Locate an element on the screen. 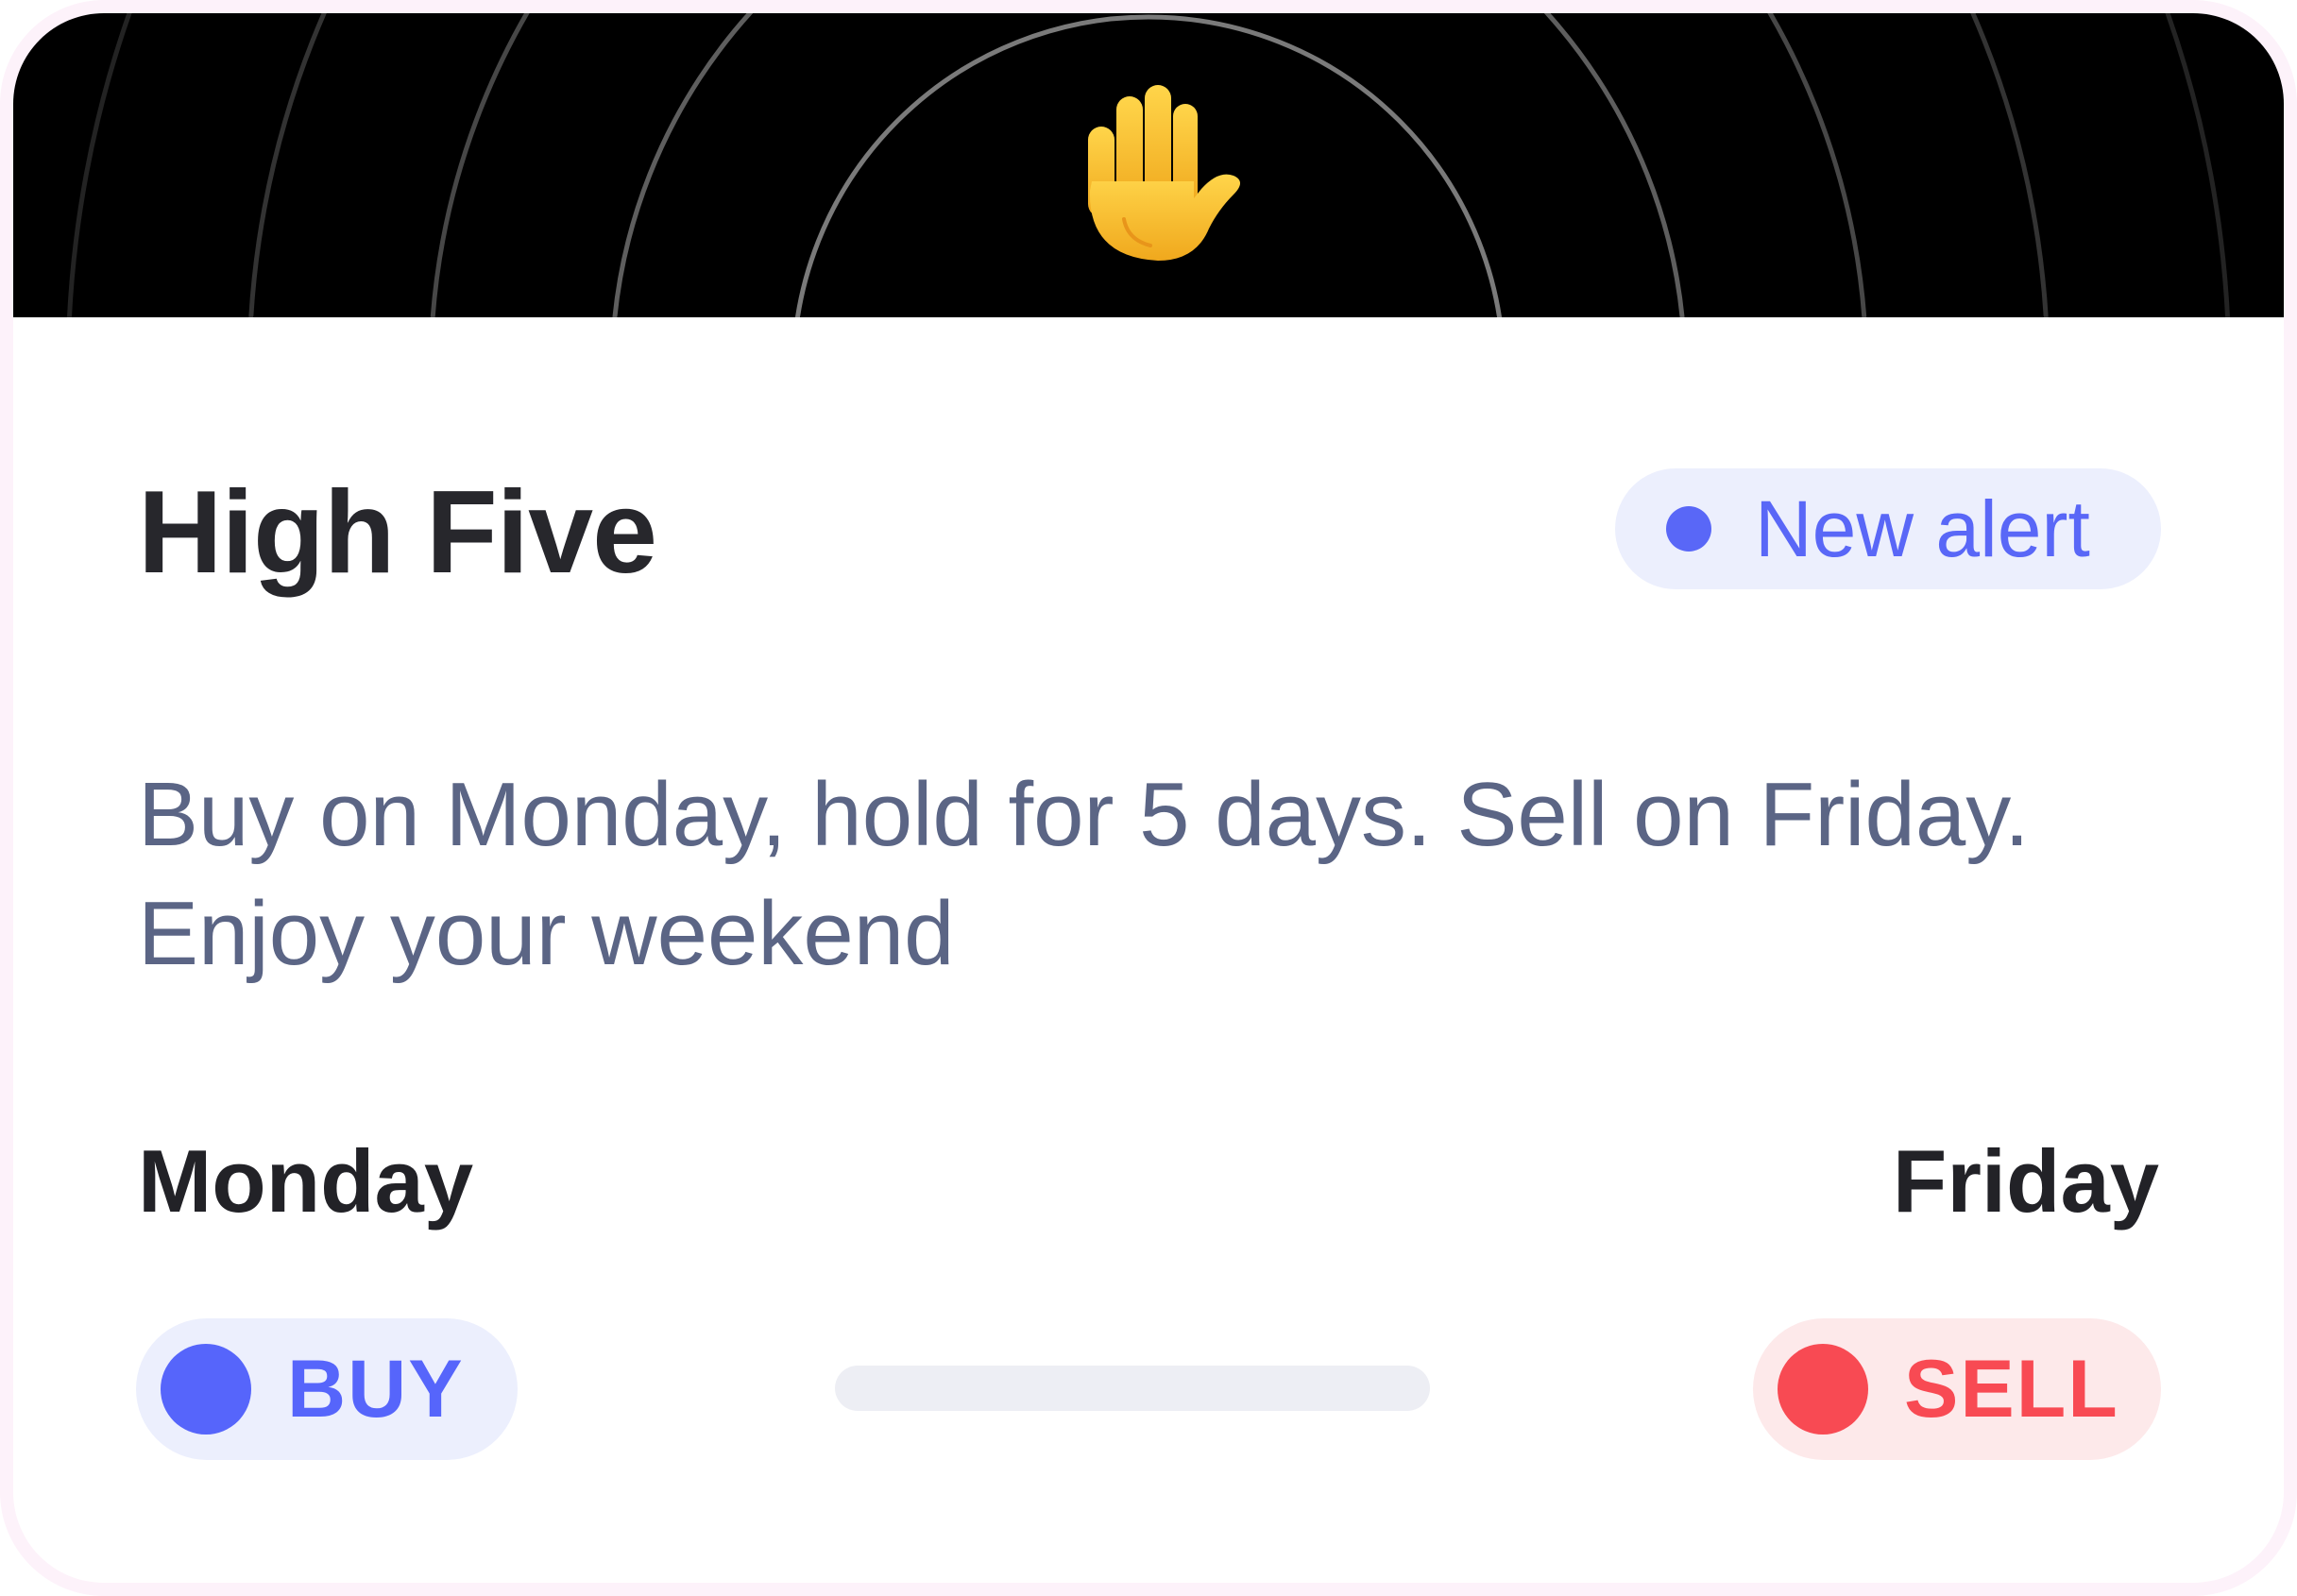  buy-label: BUY is located at coordinates (376, 1389).